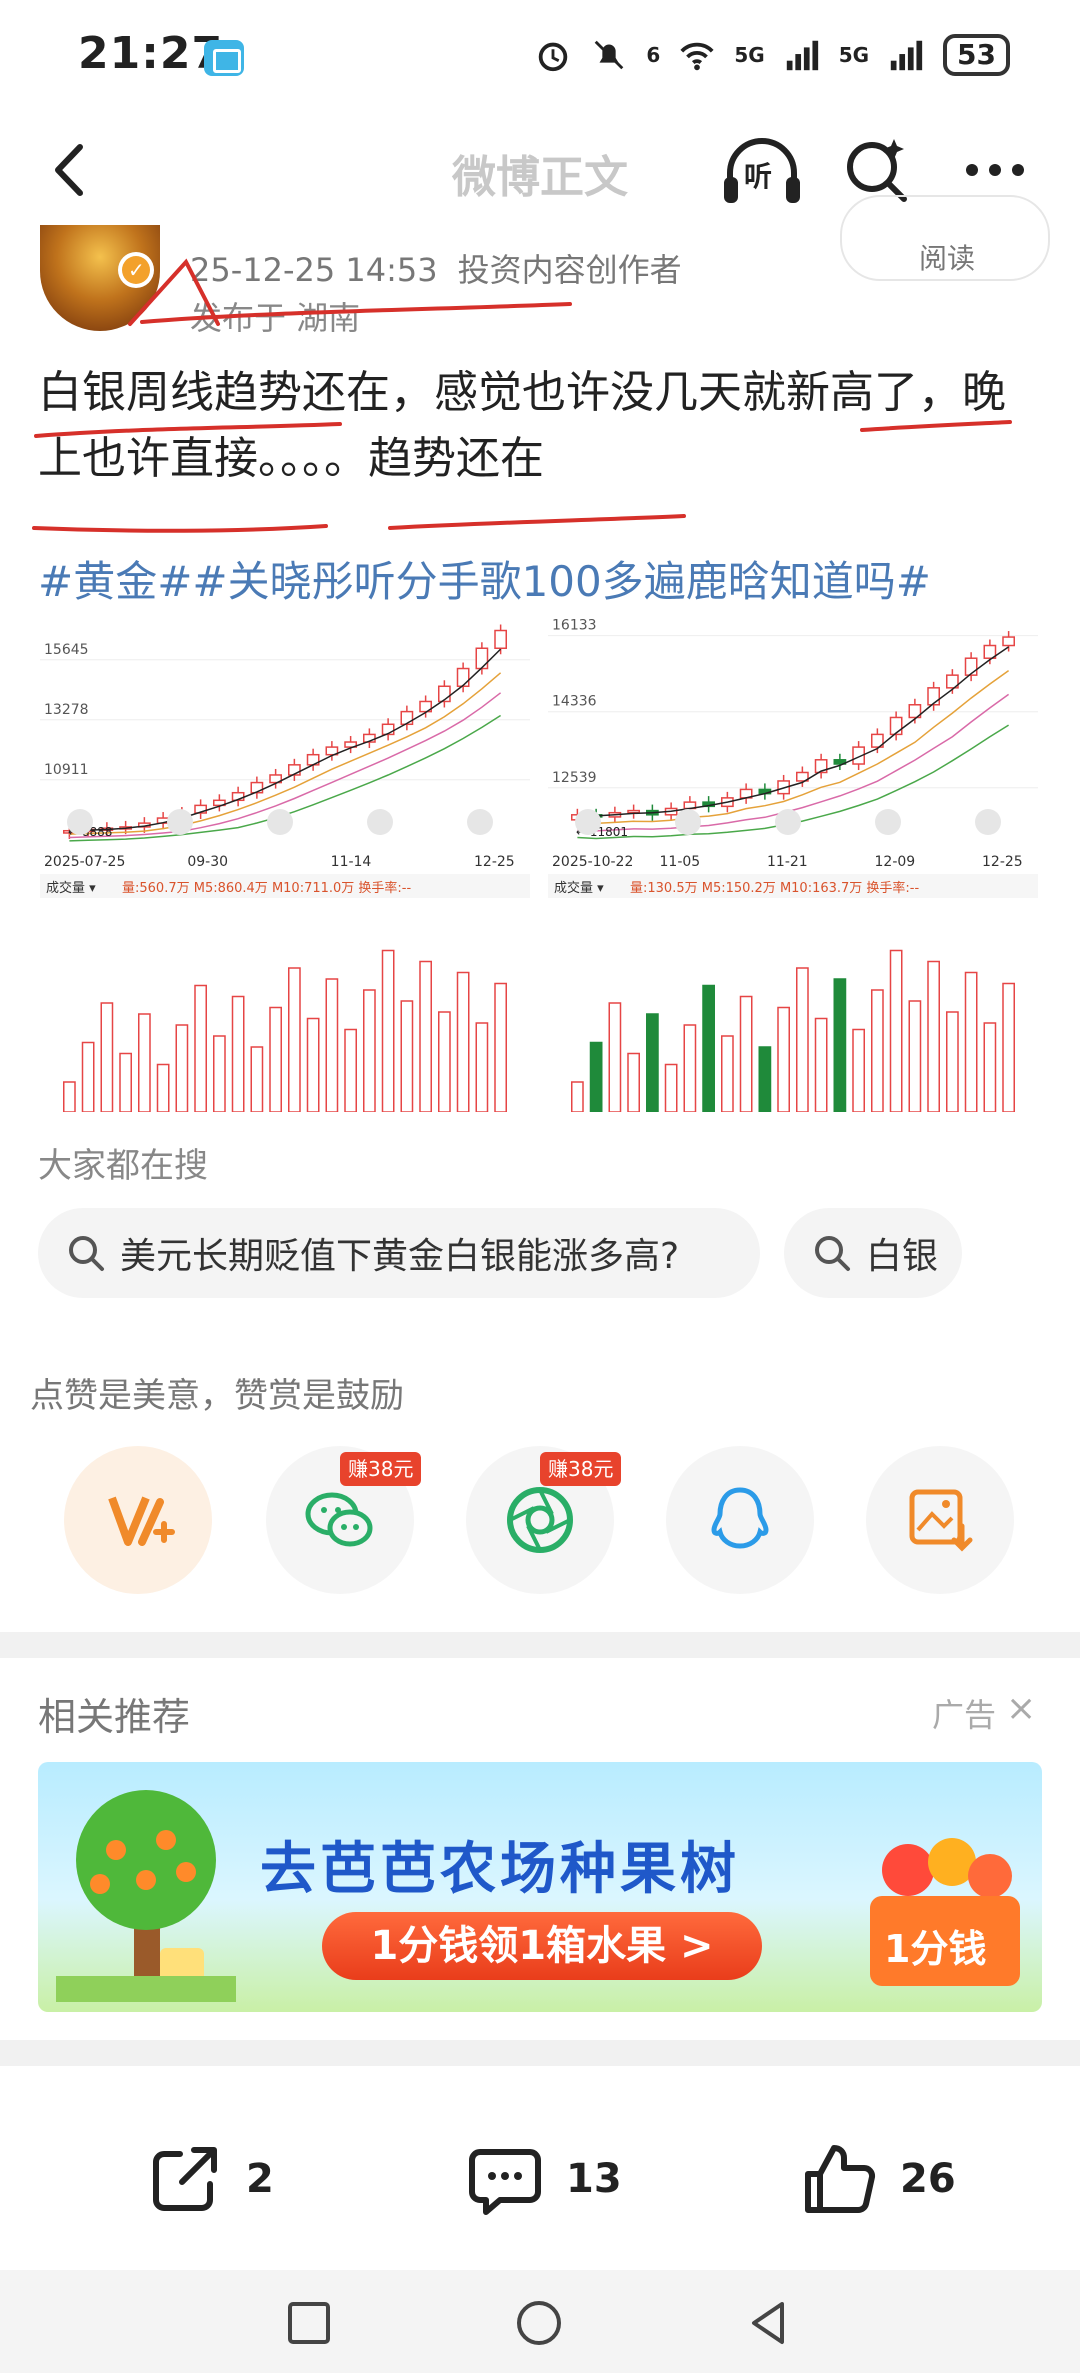 The image size is (1080, 2373). I want to click on volume-stats: 量:560.7万 M5:860.4万 M10:711.0万 换手率:--, so click(267, 888).